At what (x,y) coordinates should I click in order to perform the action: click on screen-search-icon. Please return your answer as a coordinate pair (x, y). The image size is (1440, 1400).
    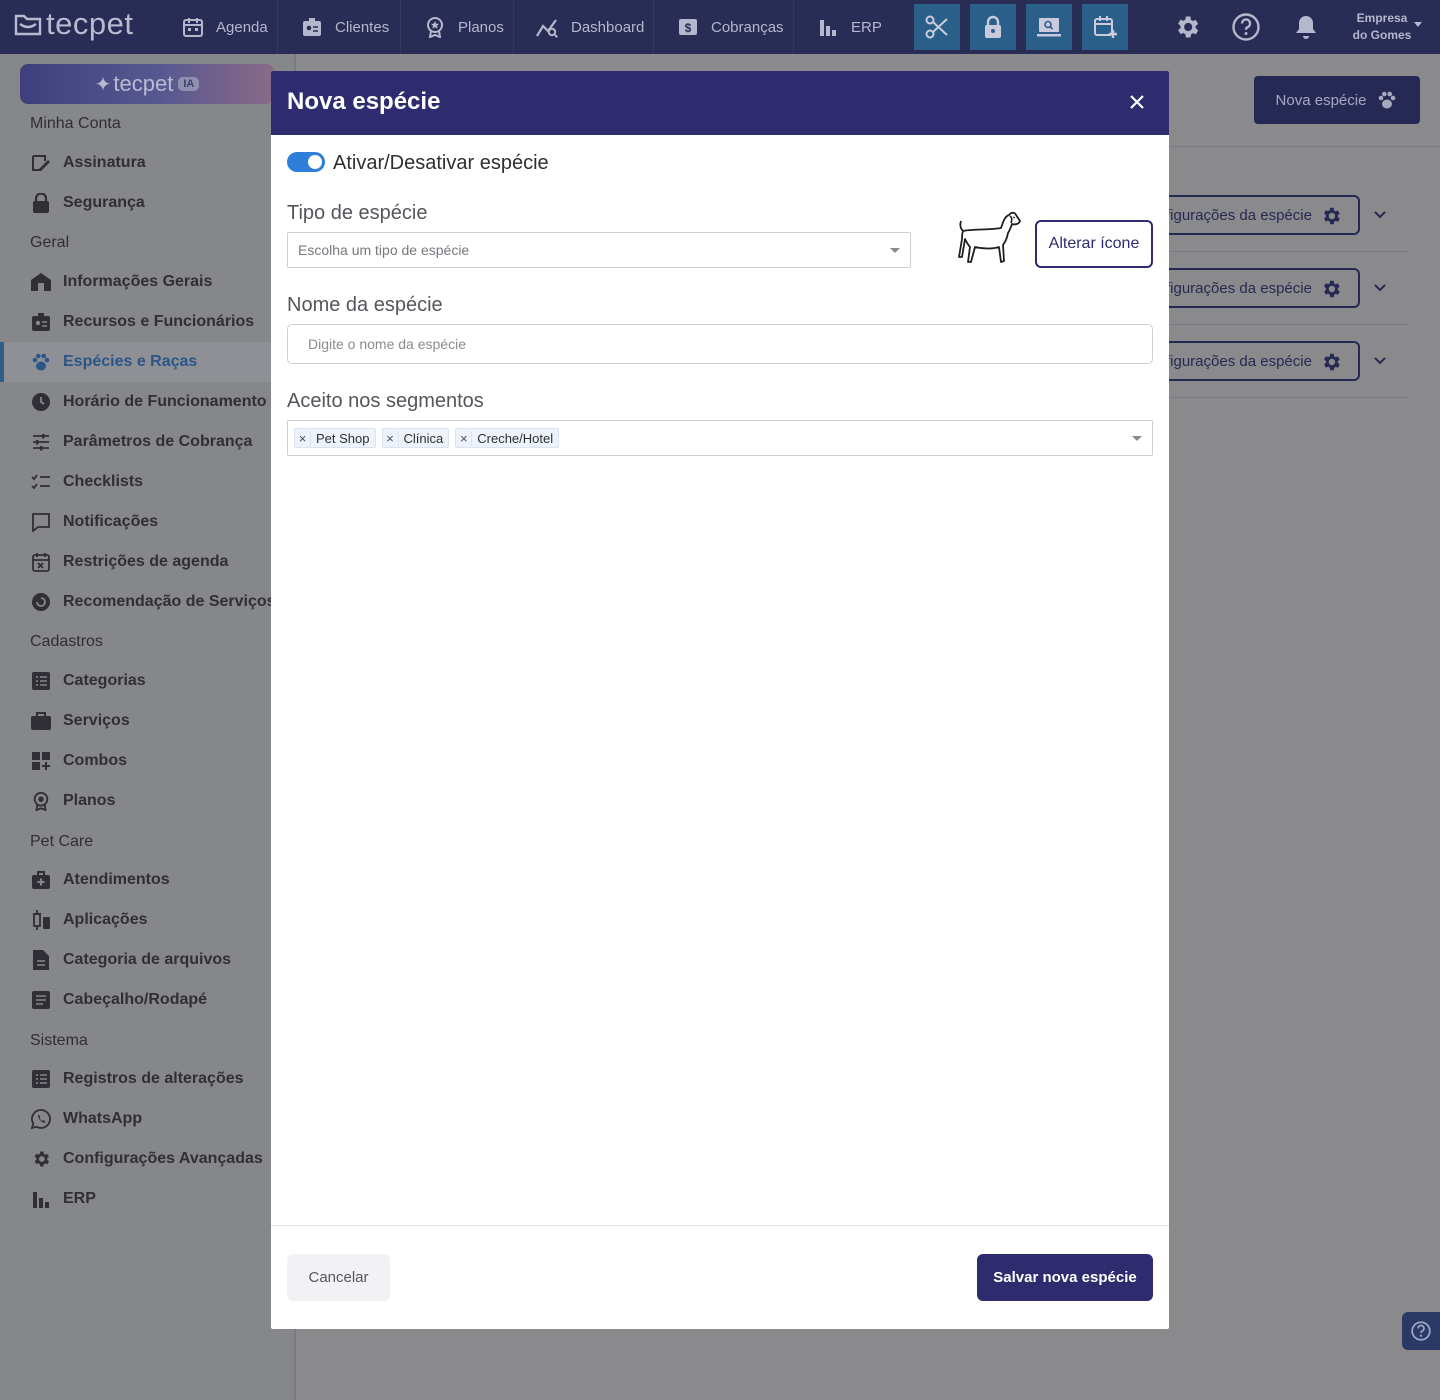
    Looking at the image, I should click on (1049, 27).